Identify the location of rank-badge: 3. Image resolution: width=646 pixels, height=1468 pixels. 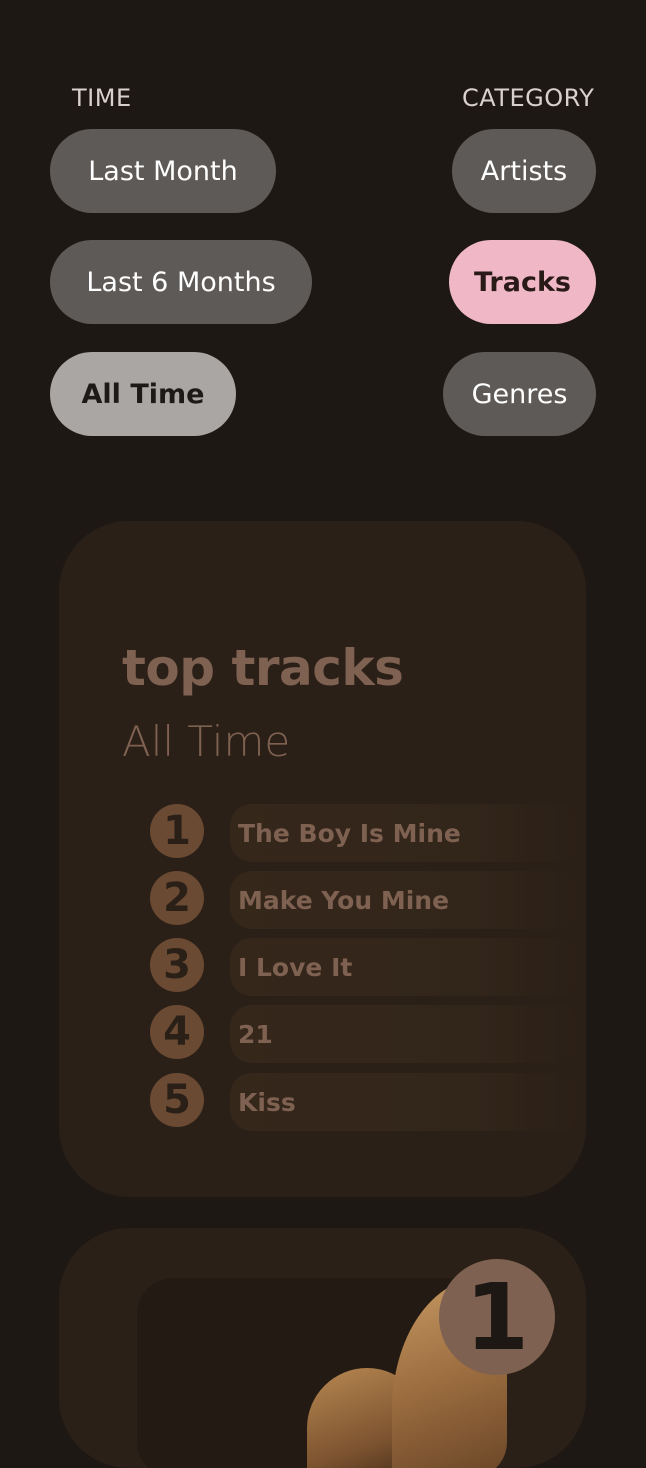
(177, 965).